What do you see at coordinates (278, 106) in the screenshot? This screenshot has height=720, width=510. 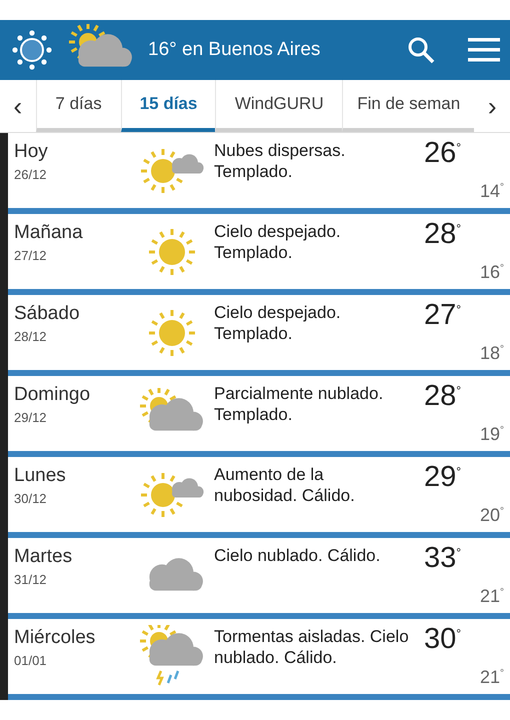 I see `tab: WindGURU` at bounding box center [278, 106].